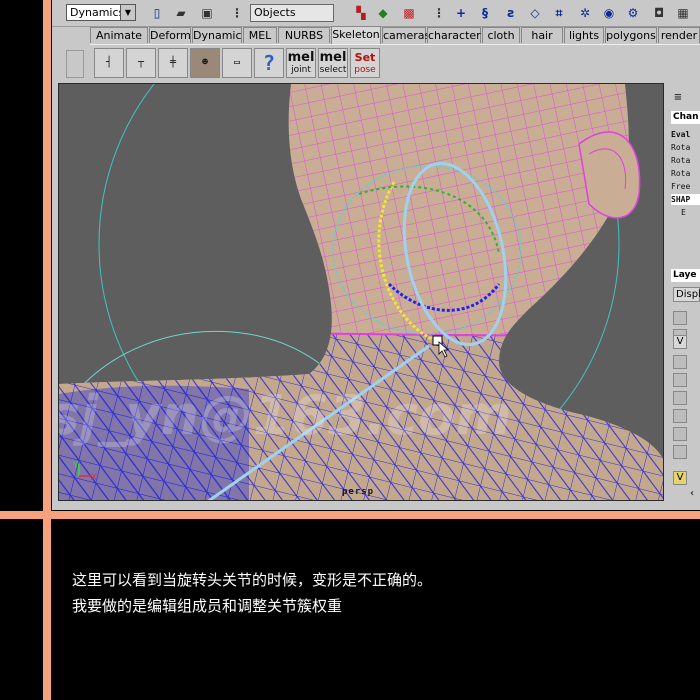  Describe the element at coordinates (461, 13) in the screenshot. I see `snap-grid-icon: +` at that location.